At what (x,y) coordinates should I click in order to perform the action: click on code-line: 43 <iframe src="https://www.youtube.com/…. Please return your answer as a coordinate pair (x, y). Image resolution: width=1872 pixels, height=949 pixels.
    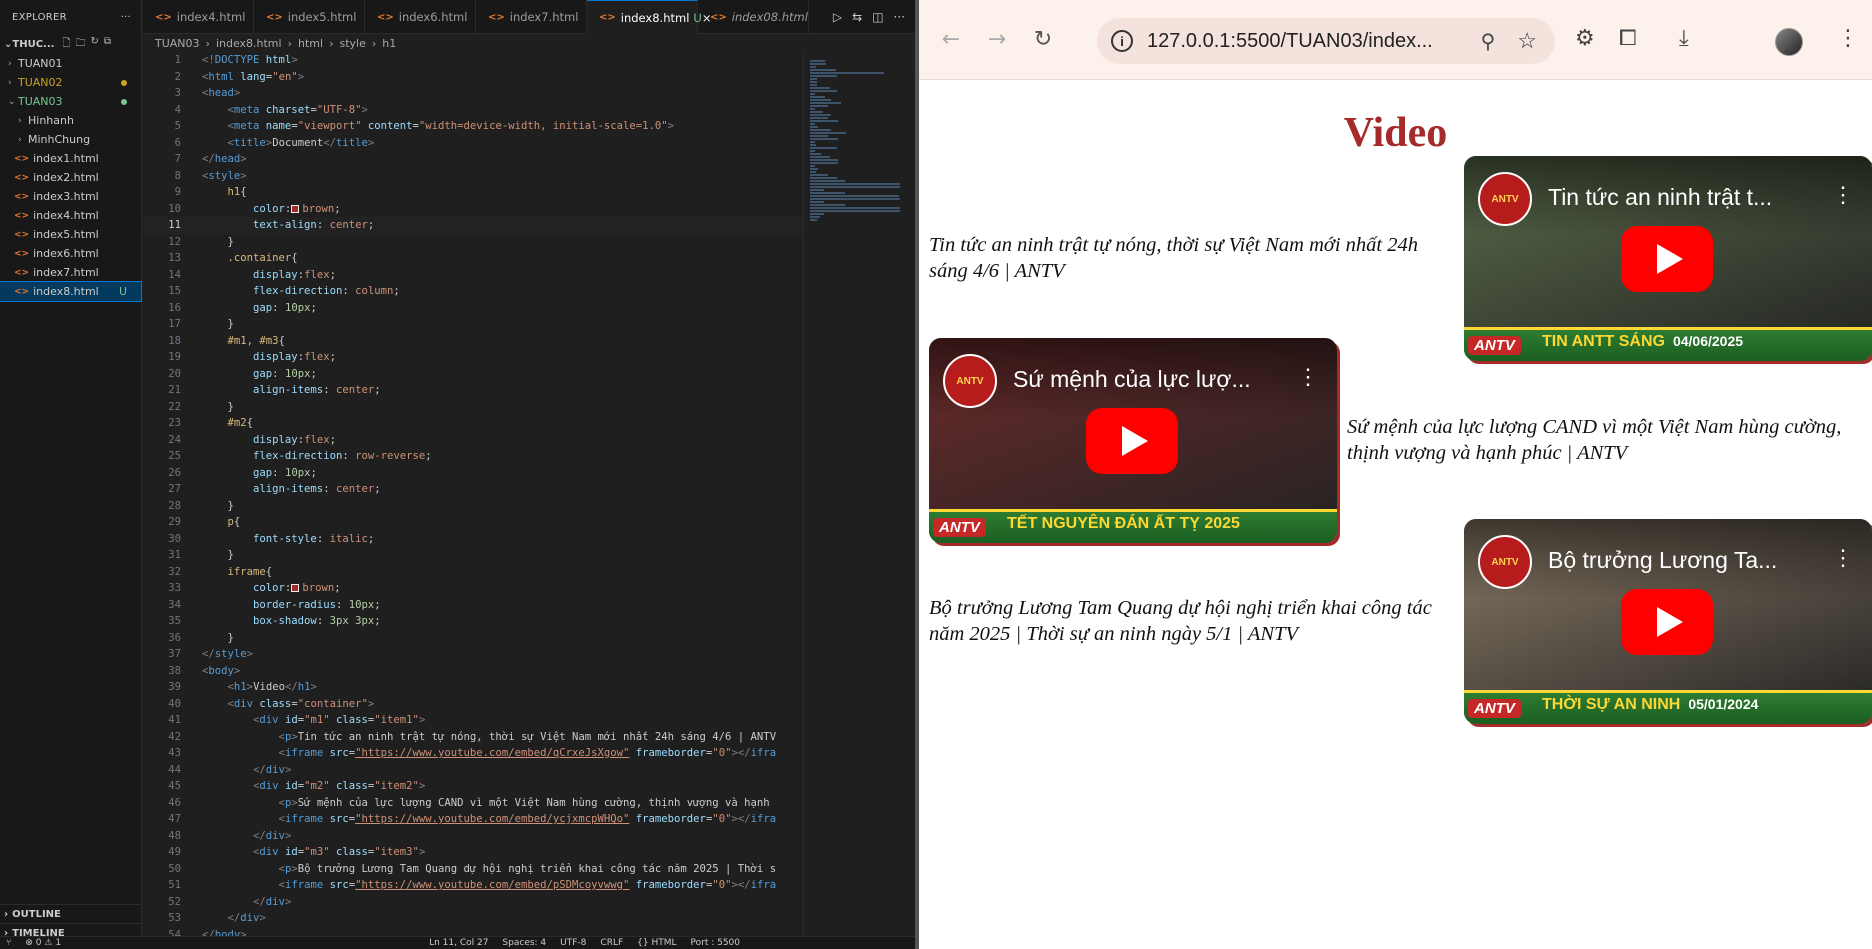
    Looking at the image, I should click on (473, 753).